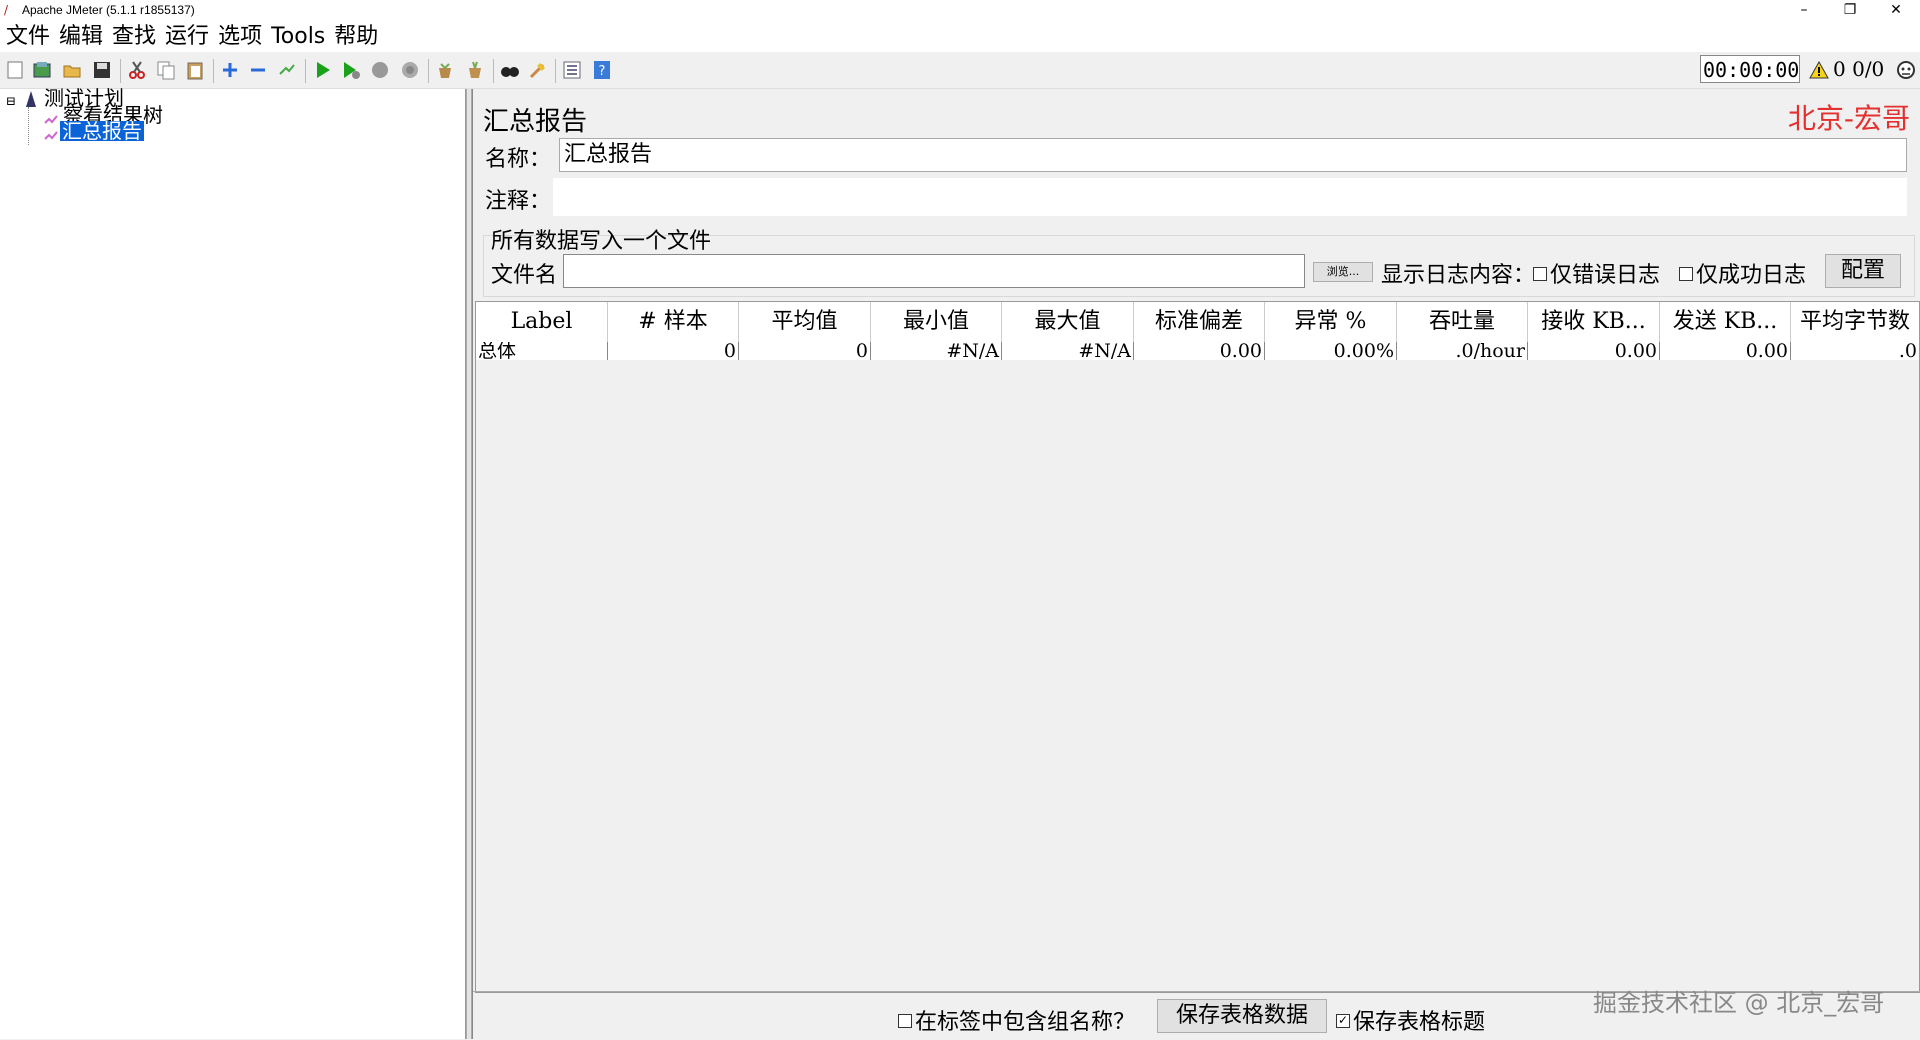 This screenshot has height=1040, width=1920. I want to click on errors-only-checkbox: 仅错误日志, so click(1596, 273).